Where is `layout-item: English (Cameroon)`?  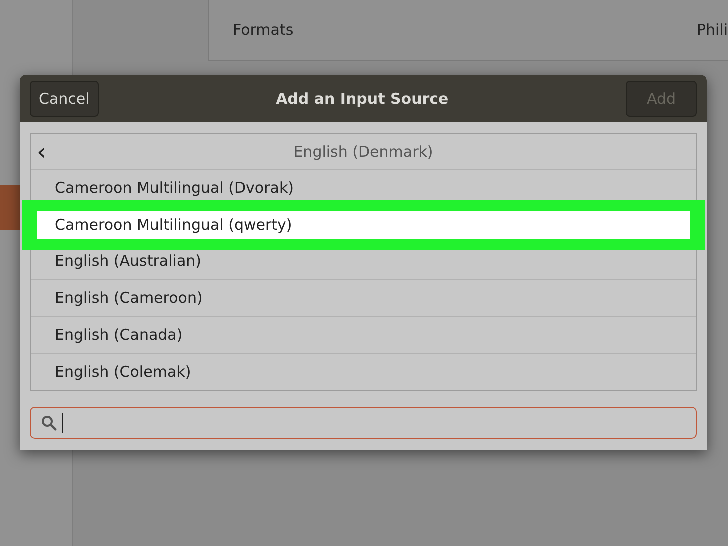 layout-item: English (Cameroon) is located at coordinates (363, 298).